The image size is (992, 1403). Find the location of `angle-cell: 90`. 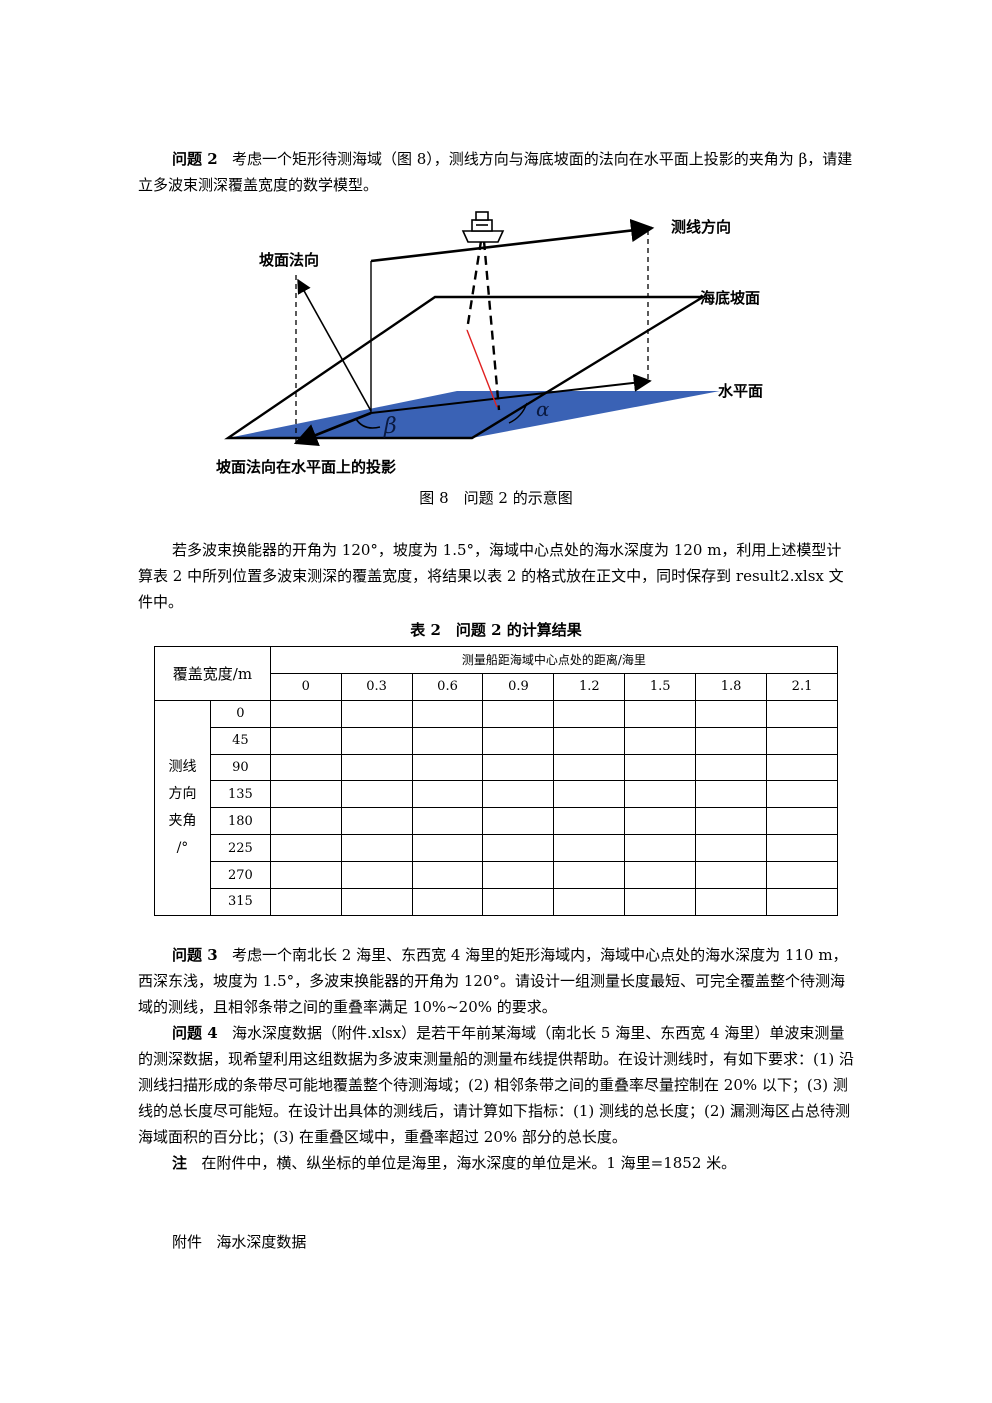

angle-cell: 90 is located at coordinates (240, 767).